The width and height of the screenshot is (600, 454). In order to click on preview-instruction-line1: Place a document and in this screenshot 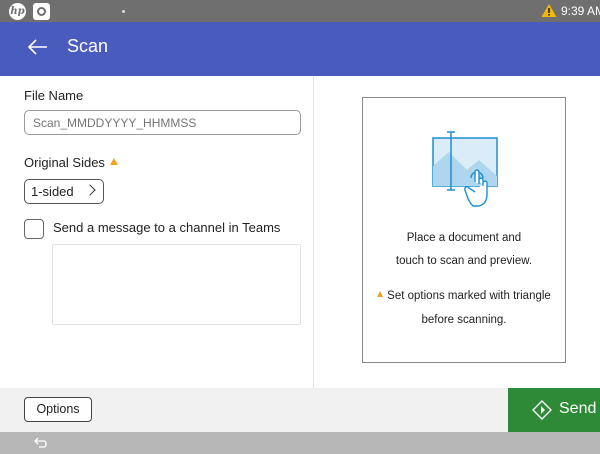, I will do `click(464, 238)`.